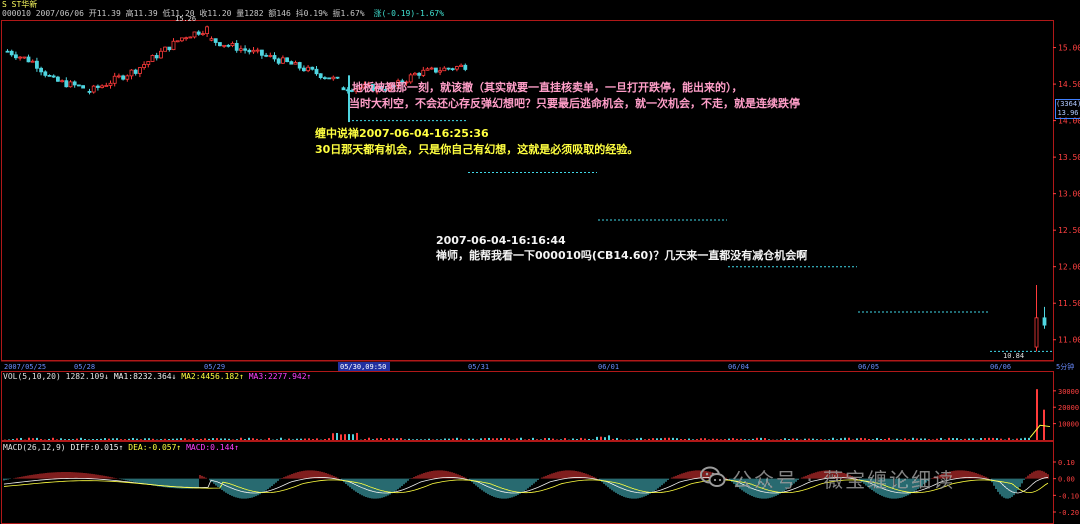 The height and width of the screenshot is (524, 1080). Describe the element at coordinates (1044, 424) in the screenshot. I see `volume-spike-bar` at that location.